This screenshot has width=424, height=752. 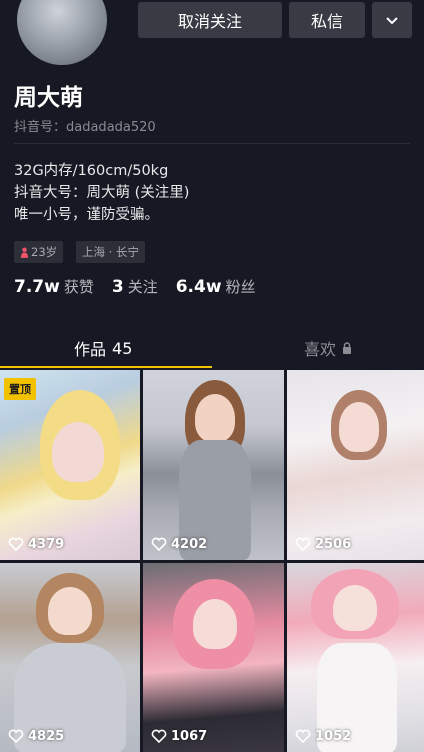 I want to click on like-count-text: 4825, so click(x=46, y=736).